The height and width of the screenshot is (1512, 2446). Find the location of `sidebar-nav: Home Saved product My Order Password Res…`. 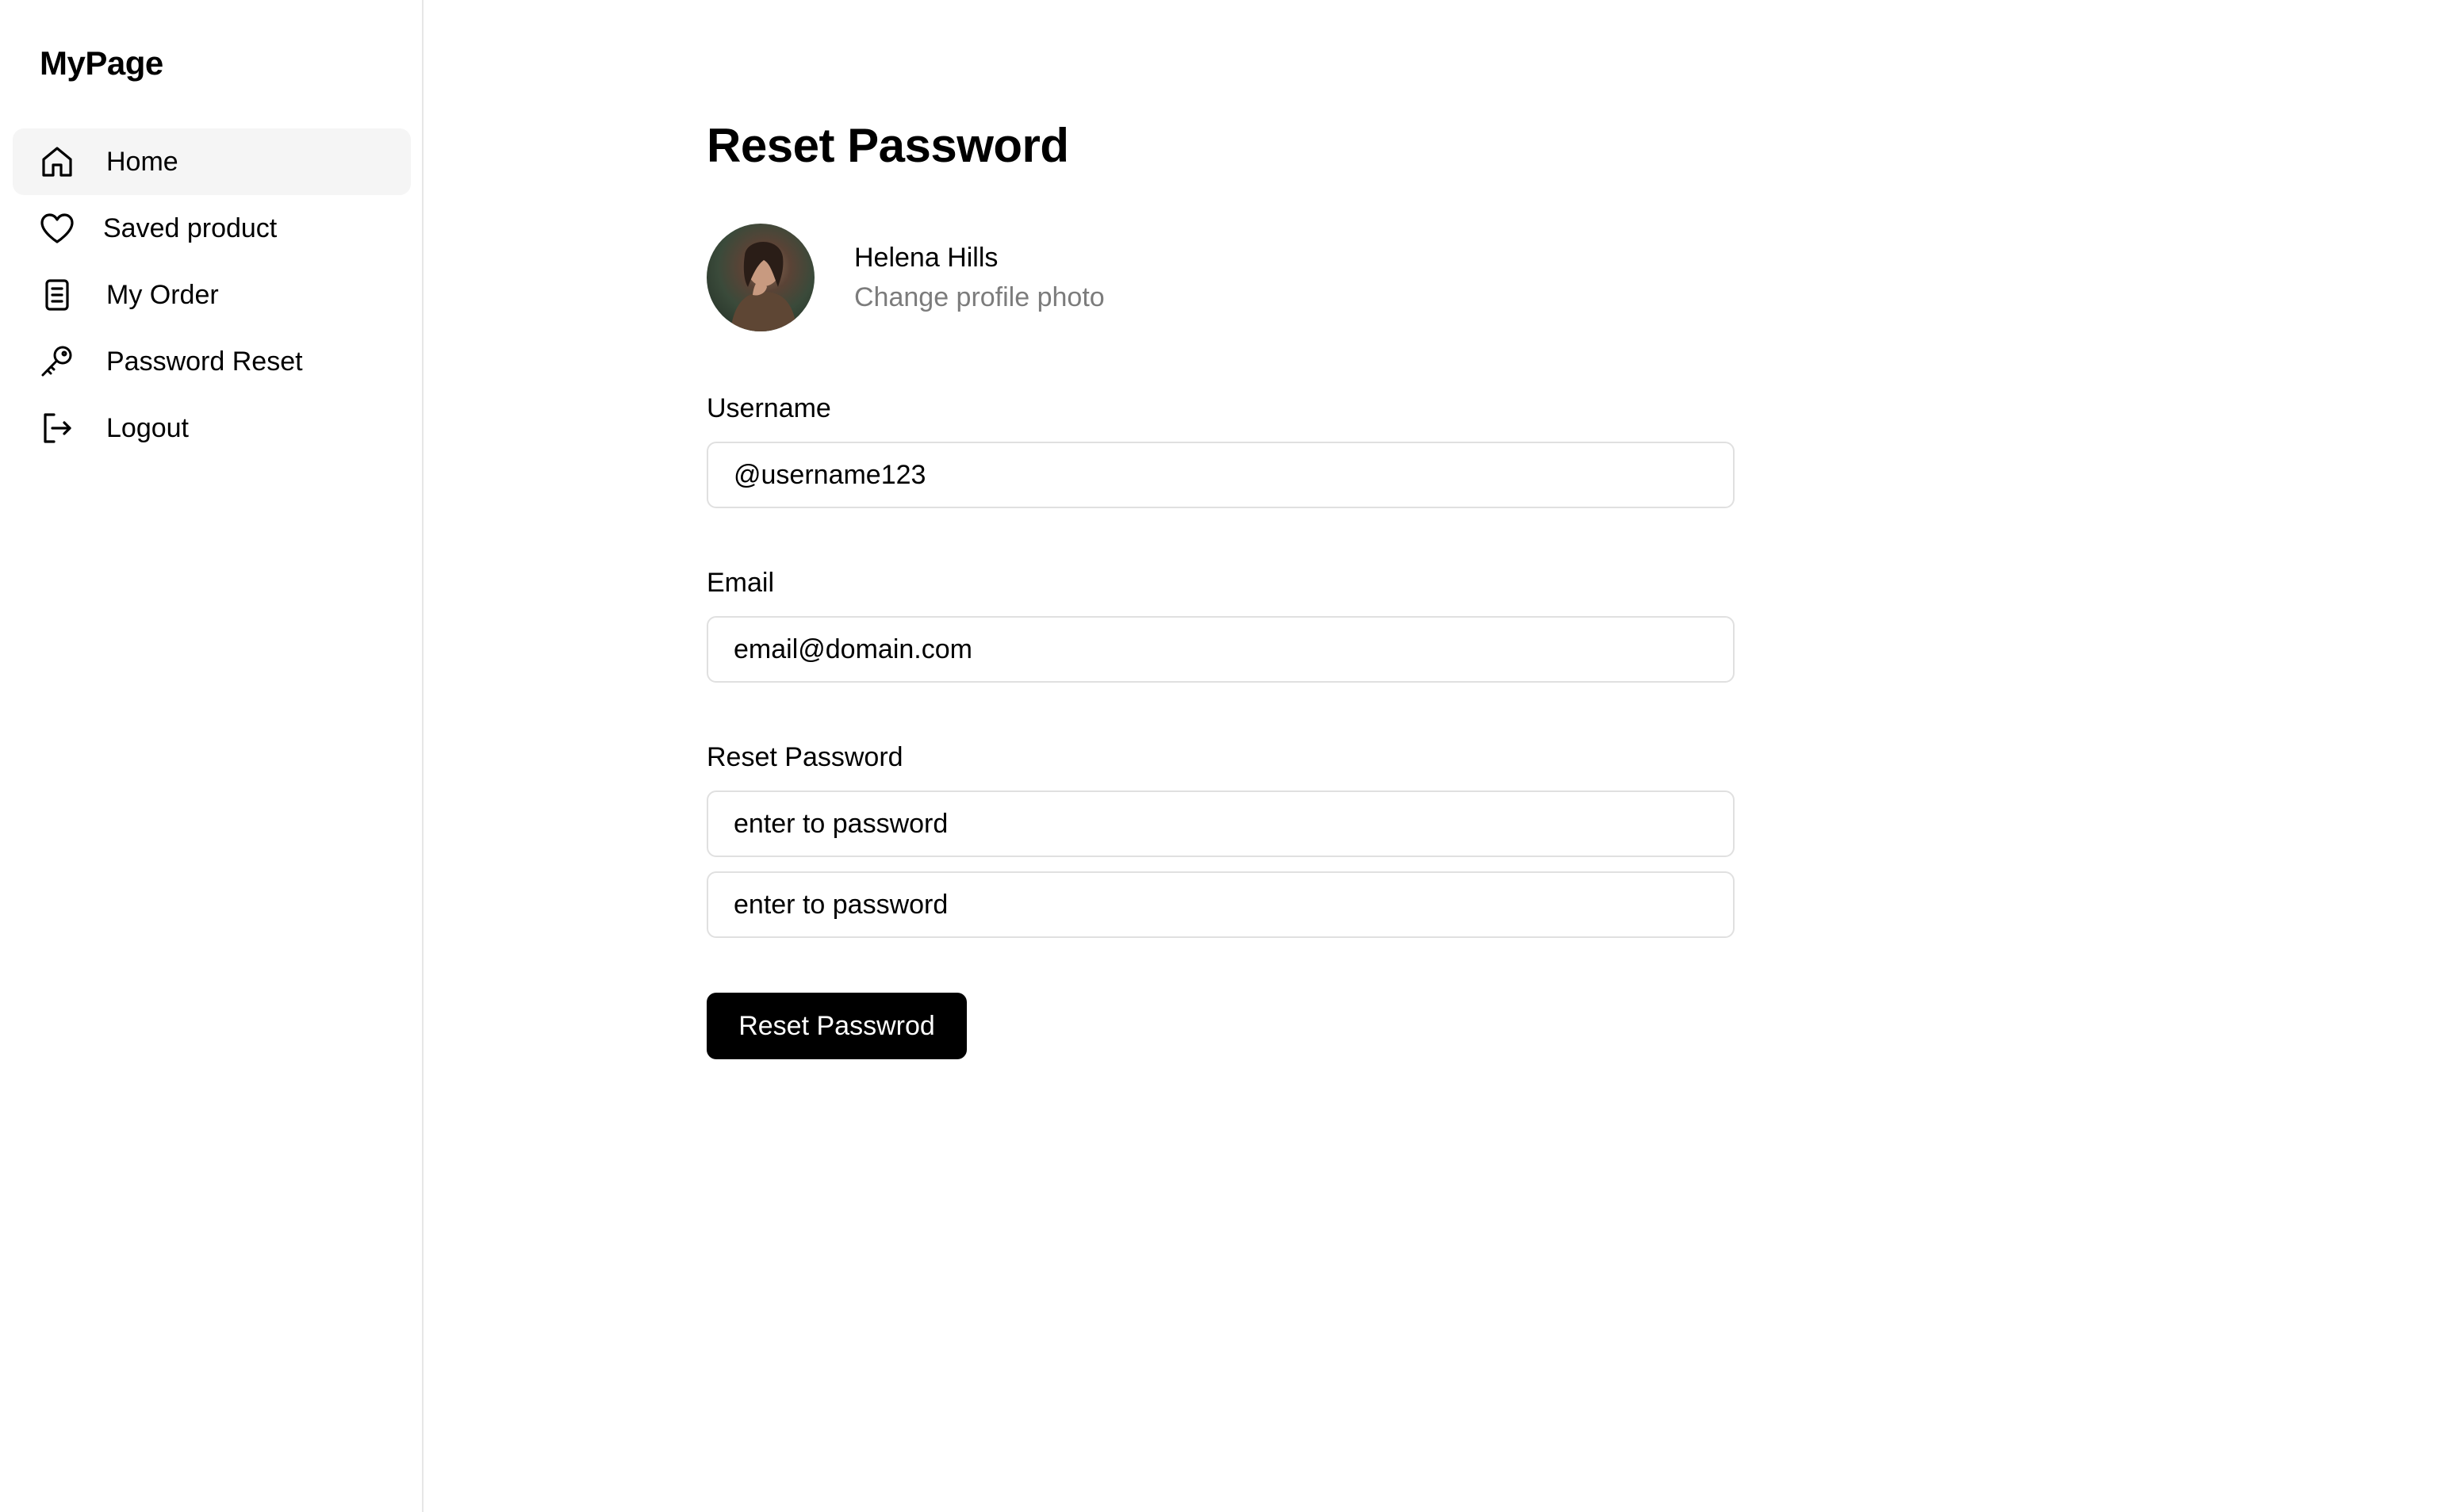

sidebar-nav: Home Saved product My Order Password Res… is located at coordinates (212, 294).